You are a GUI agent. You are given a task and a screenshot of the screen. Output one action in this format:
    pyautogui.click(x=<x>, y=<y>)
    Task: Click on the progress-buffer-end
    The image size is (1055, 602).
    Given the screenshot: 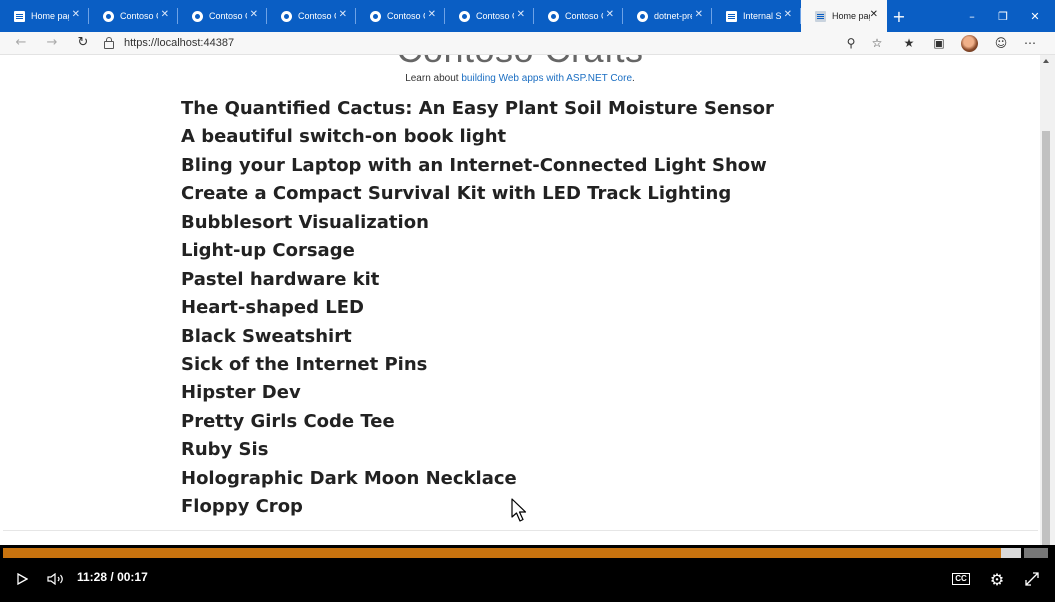 What is the action you would take?
    pyautogui.click(x=1036, y=553)
    